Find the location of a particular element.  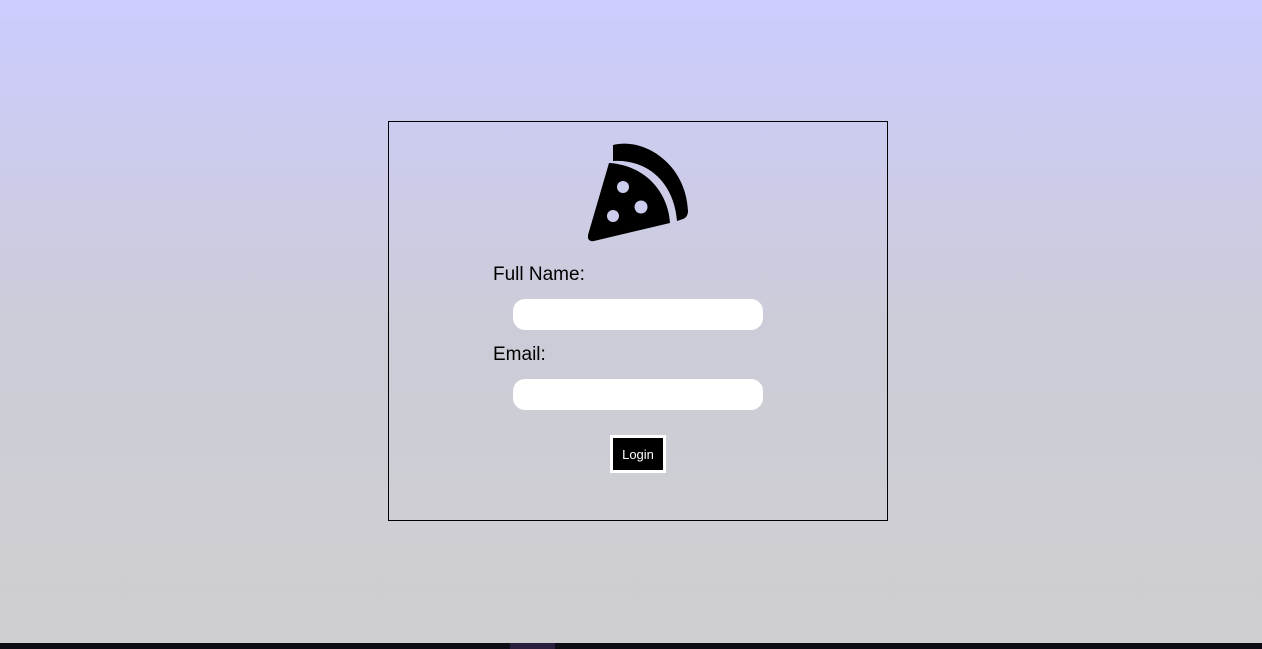

email-label: Email: is located at coordinates (519, 354).